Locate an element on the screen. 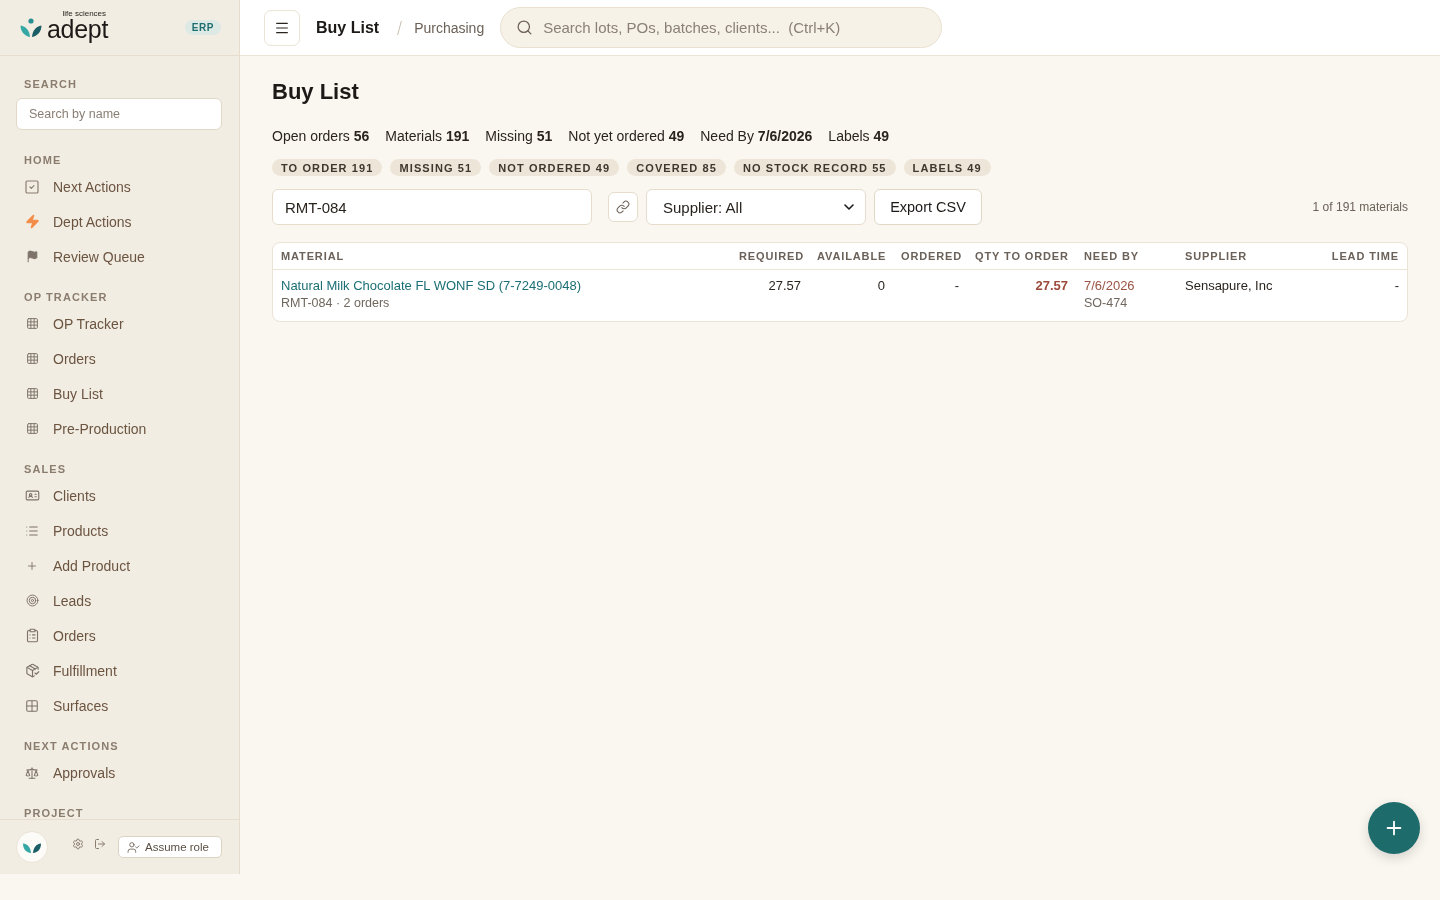 The width and height of the screenshot is (1440, 900). stat-text: Not yet ordered 49 is located at coordinates (626, 136).